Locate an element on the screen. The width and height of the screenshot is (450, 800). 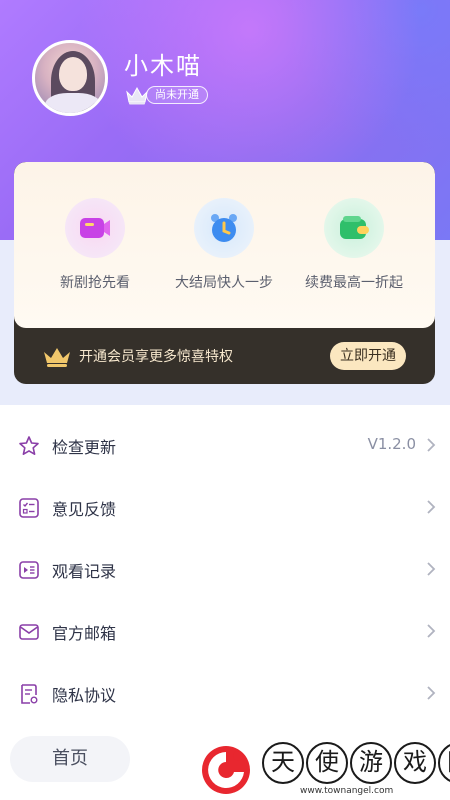
wallet-icon is located at coordinates (354, 228).